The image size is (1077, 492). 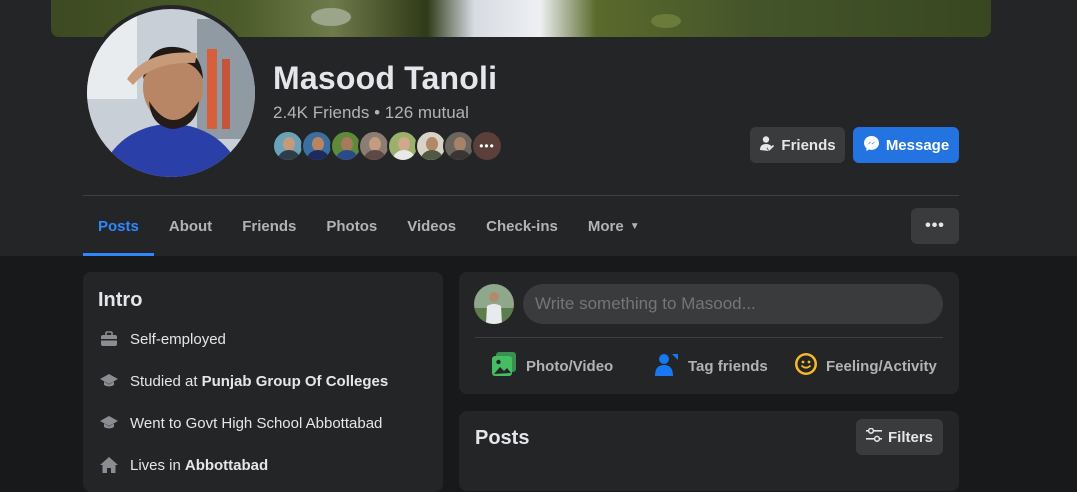 I want to click on tag-friends-button: Tag friends, so click(x=711, y=366).